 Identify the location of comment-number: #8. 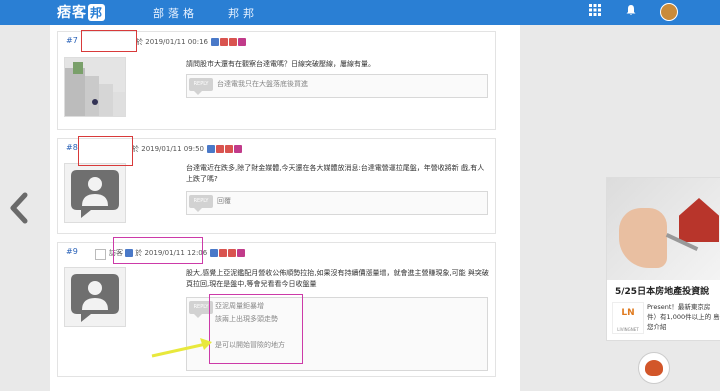
(72, 147).